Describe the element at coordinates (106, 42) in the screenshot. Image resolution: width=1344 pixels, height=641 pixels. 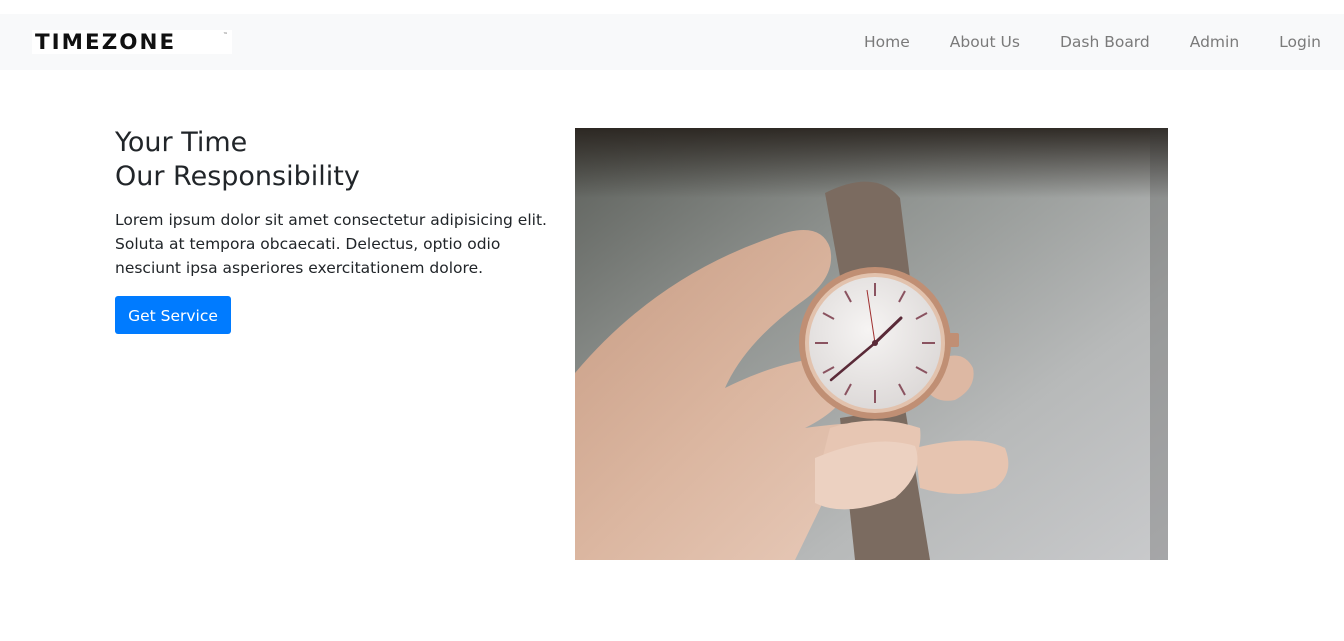
I see `logo-text: TIMEZONE` at that location.